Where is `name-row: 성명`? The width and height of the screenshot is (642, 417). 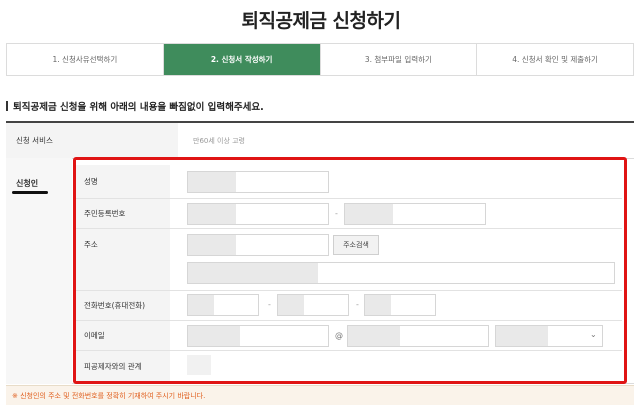
name-row: 성명 is located at coordinates (348, 182).